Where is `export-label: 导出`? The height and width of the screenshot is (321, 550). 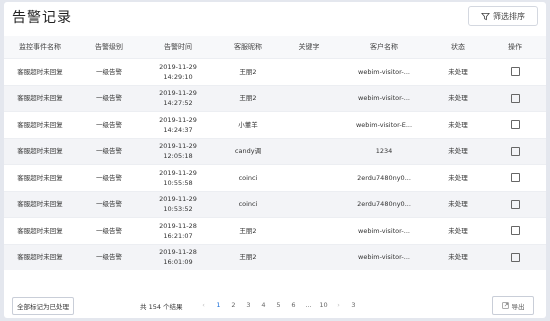
export-label: 导出 is located at coordinates (518, 306).